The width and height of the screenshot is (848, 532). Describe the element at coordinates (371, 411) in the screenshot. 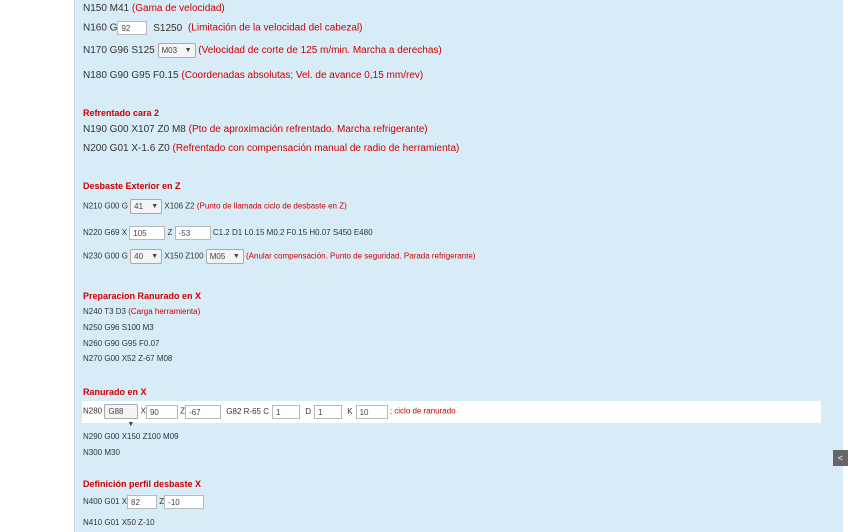

I see `k-input: 10` at that location.